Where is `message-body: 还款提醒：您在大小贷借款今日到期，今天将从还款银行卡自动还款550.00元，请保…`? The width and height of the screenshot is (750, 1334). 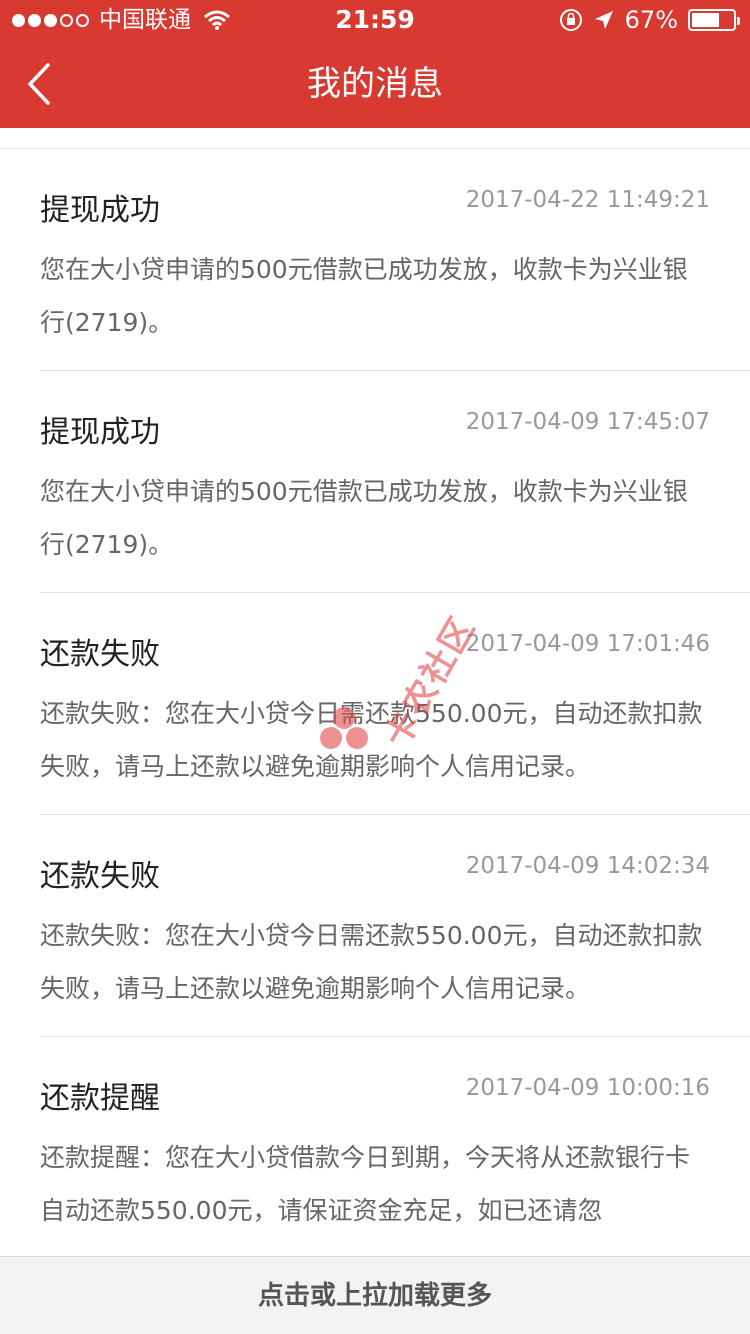 message-body: 还款提醒：您在大小贷借款今日到期，今天将从还款银行卡自动还款550.00元，请保… is located at coordinates (365, 1184).